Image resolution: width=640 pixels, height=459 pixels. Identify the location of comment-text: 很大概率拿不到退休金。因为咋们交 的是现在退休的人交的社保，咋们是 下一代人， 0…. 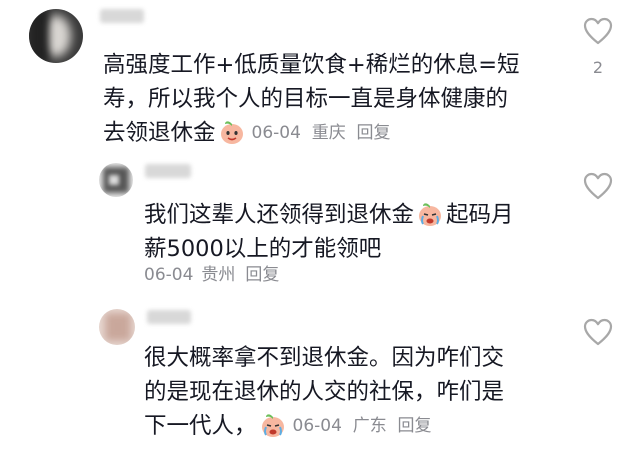
(324, 392).